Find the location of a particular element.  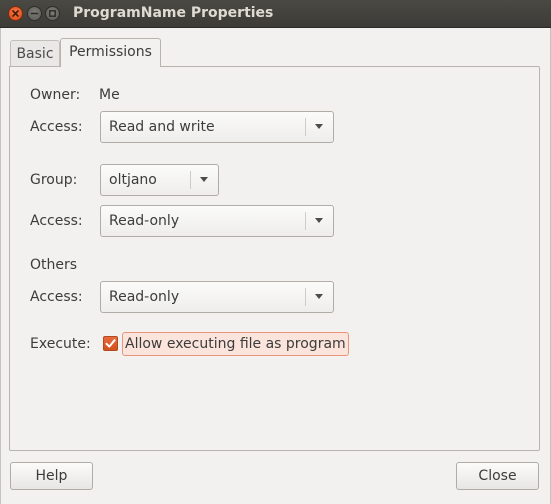

maximize-window-button is located at coordinates (52, 13).